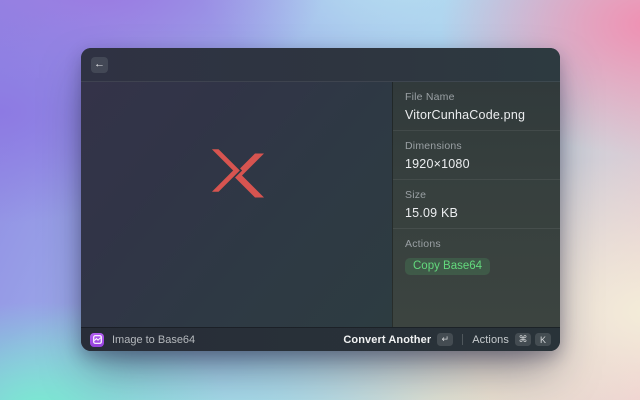 The width and height of the screenshot is (640, 400). I want to click on meta-file-name: File Name VitorCunhaCode.png, so click(476, 106).